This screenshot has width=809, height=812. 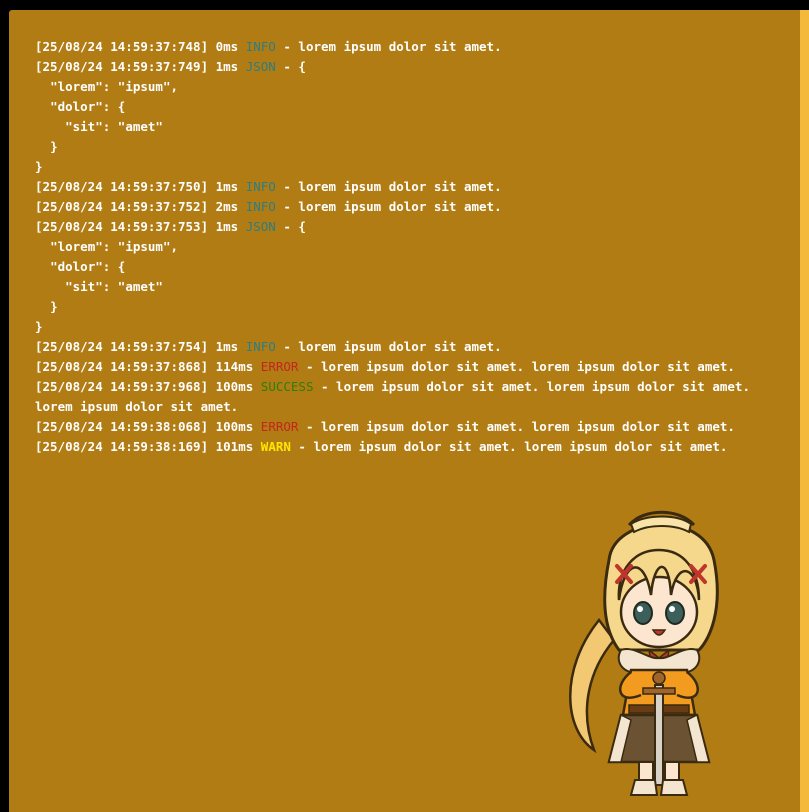 I want to click on log-entry: [25/08/24 14:59:37:749] 1ms JSON - {, so click(x=400, y=67).